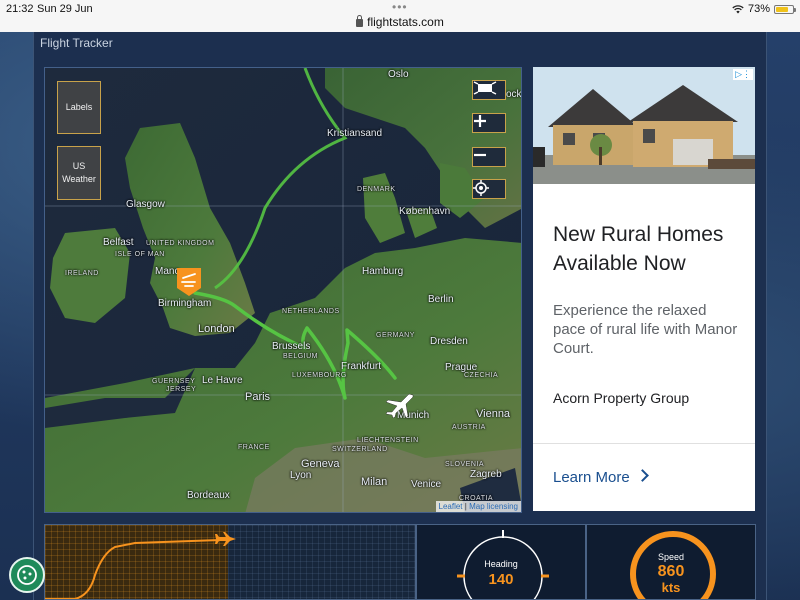 Image resolution: width=800 pixels, height=600 pixels. Describe the element at coordinates (399, 405) in the screenshot. I see `airplane-icon` at that location.